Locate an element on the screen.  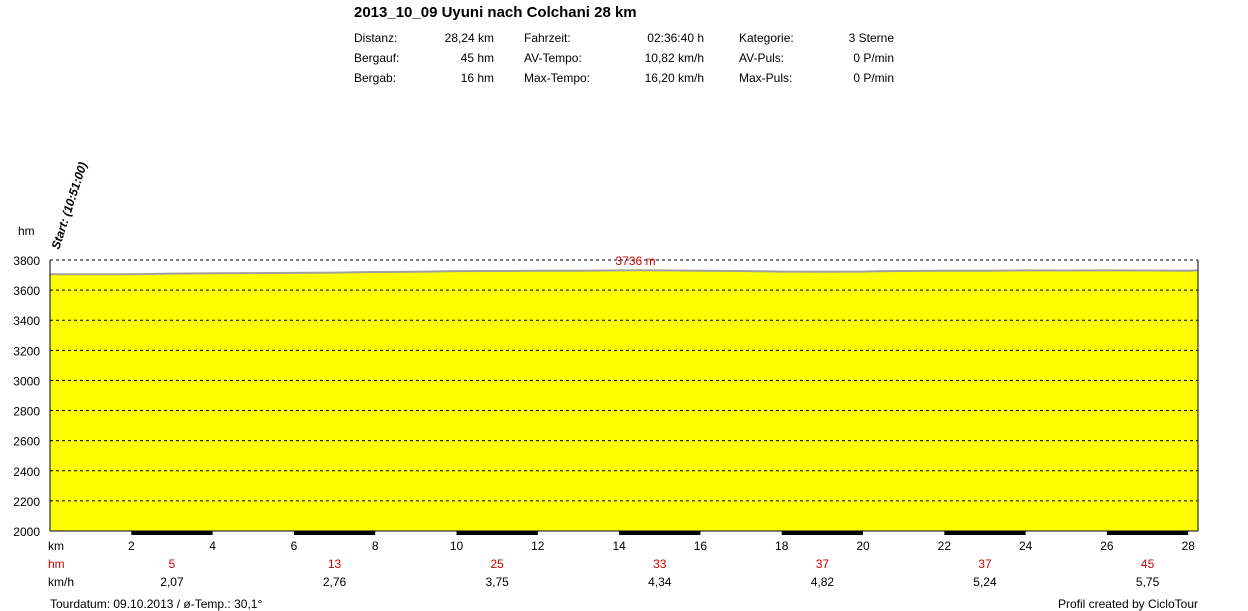
x-tick-6: 6 is located at coordinates (294, 546).